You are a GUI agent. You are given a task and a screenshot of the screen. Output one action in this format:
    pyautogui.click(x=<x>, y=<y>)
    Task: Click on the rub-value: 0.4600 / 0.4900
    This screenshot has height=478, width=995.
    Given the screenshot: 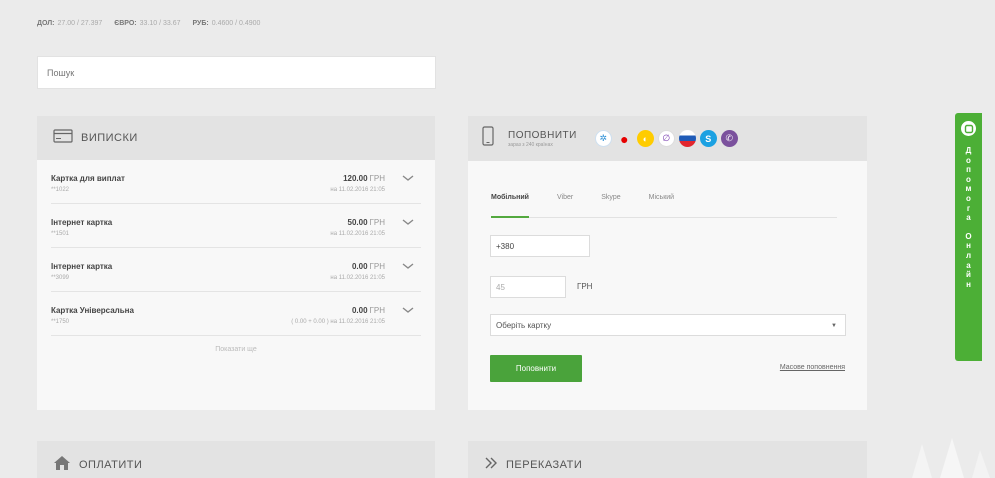 What is the action you would take?
    pyautogui.click(x=236, y=23)
    